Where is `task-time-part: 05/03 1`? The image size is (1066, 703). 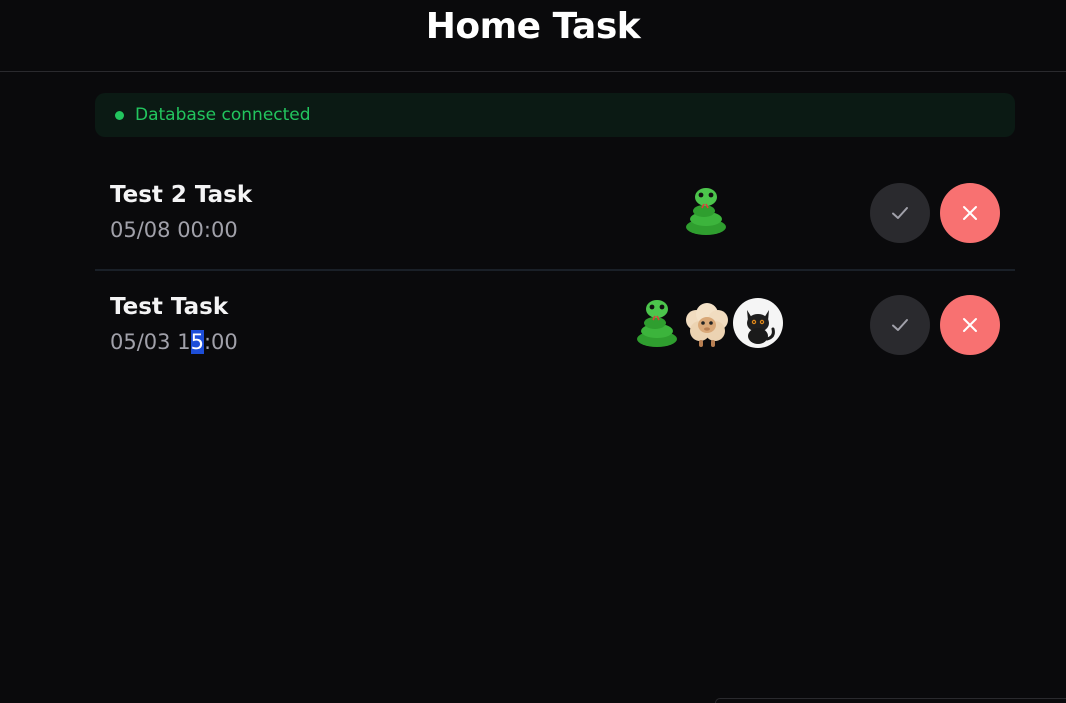
task-time-part: 05/03 1 is located at coordinates (150, 342).